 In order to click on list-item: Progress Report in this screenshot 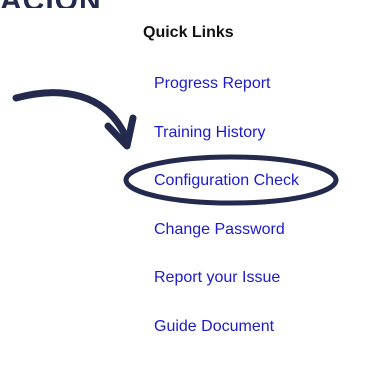, I will do `click(226, 98)`.